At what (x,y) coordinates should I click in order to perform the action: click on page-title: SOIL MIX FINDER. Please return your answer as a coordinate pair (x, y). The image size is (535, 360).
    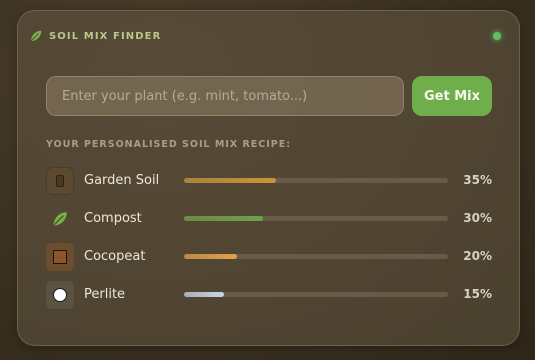
    Looking at the image, I should click on (105, 36).